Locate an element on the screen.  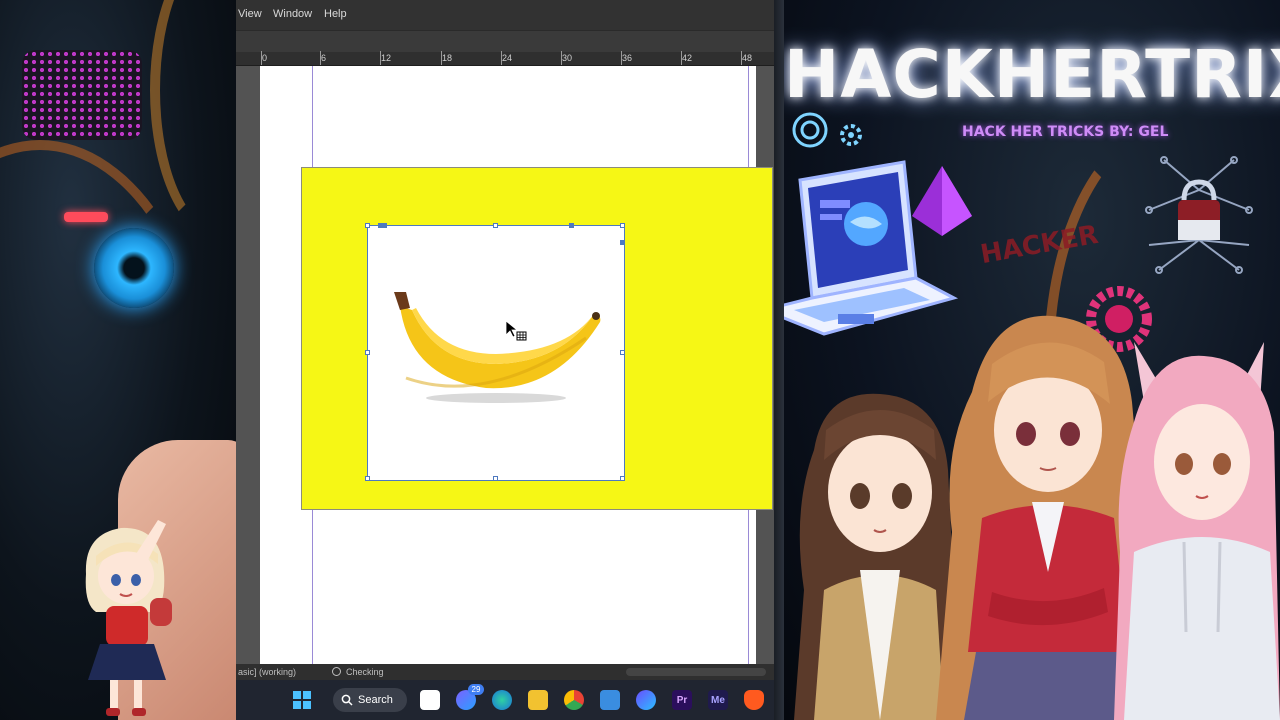
robot-eye-icon is located at coordinates (134, 268).